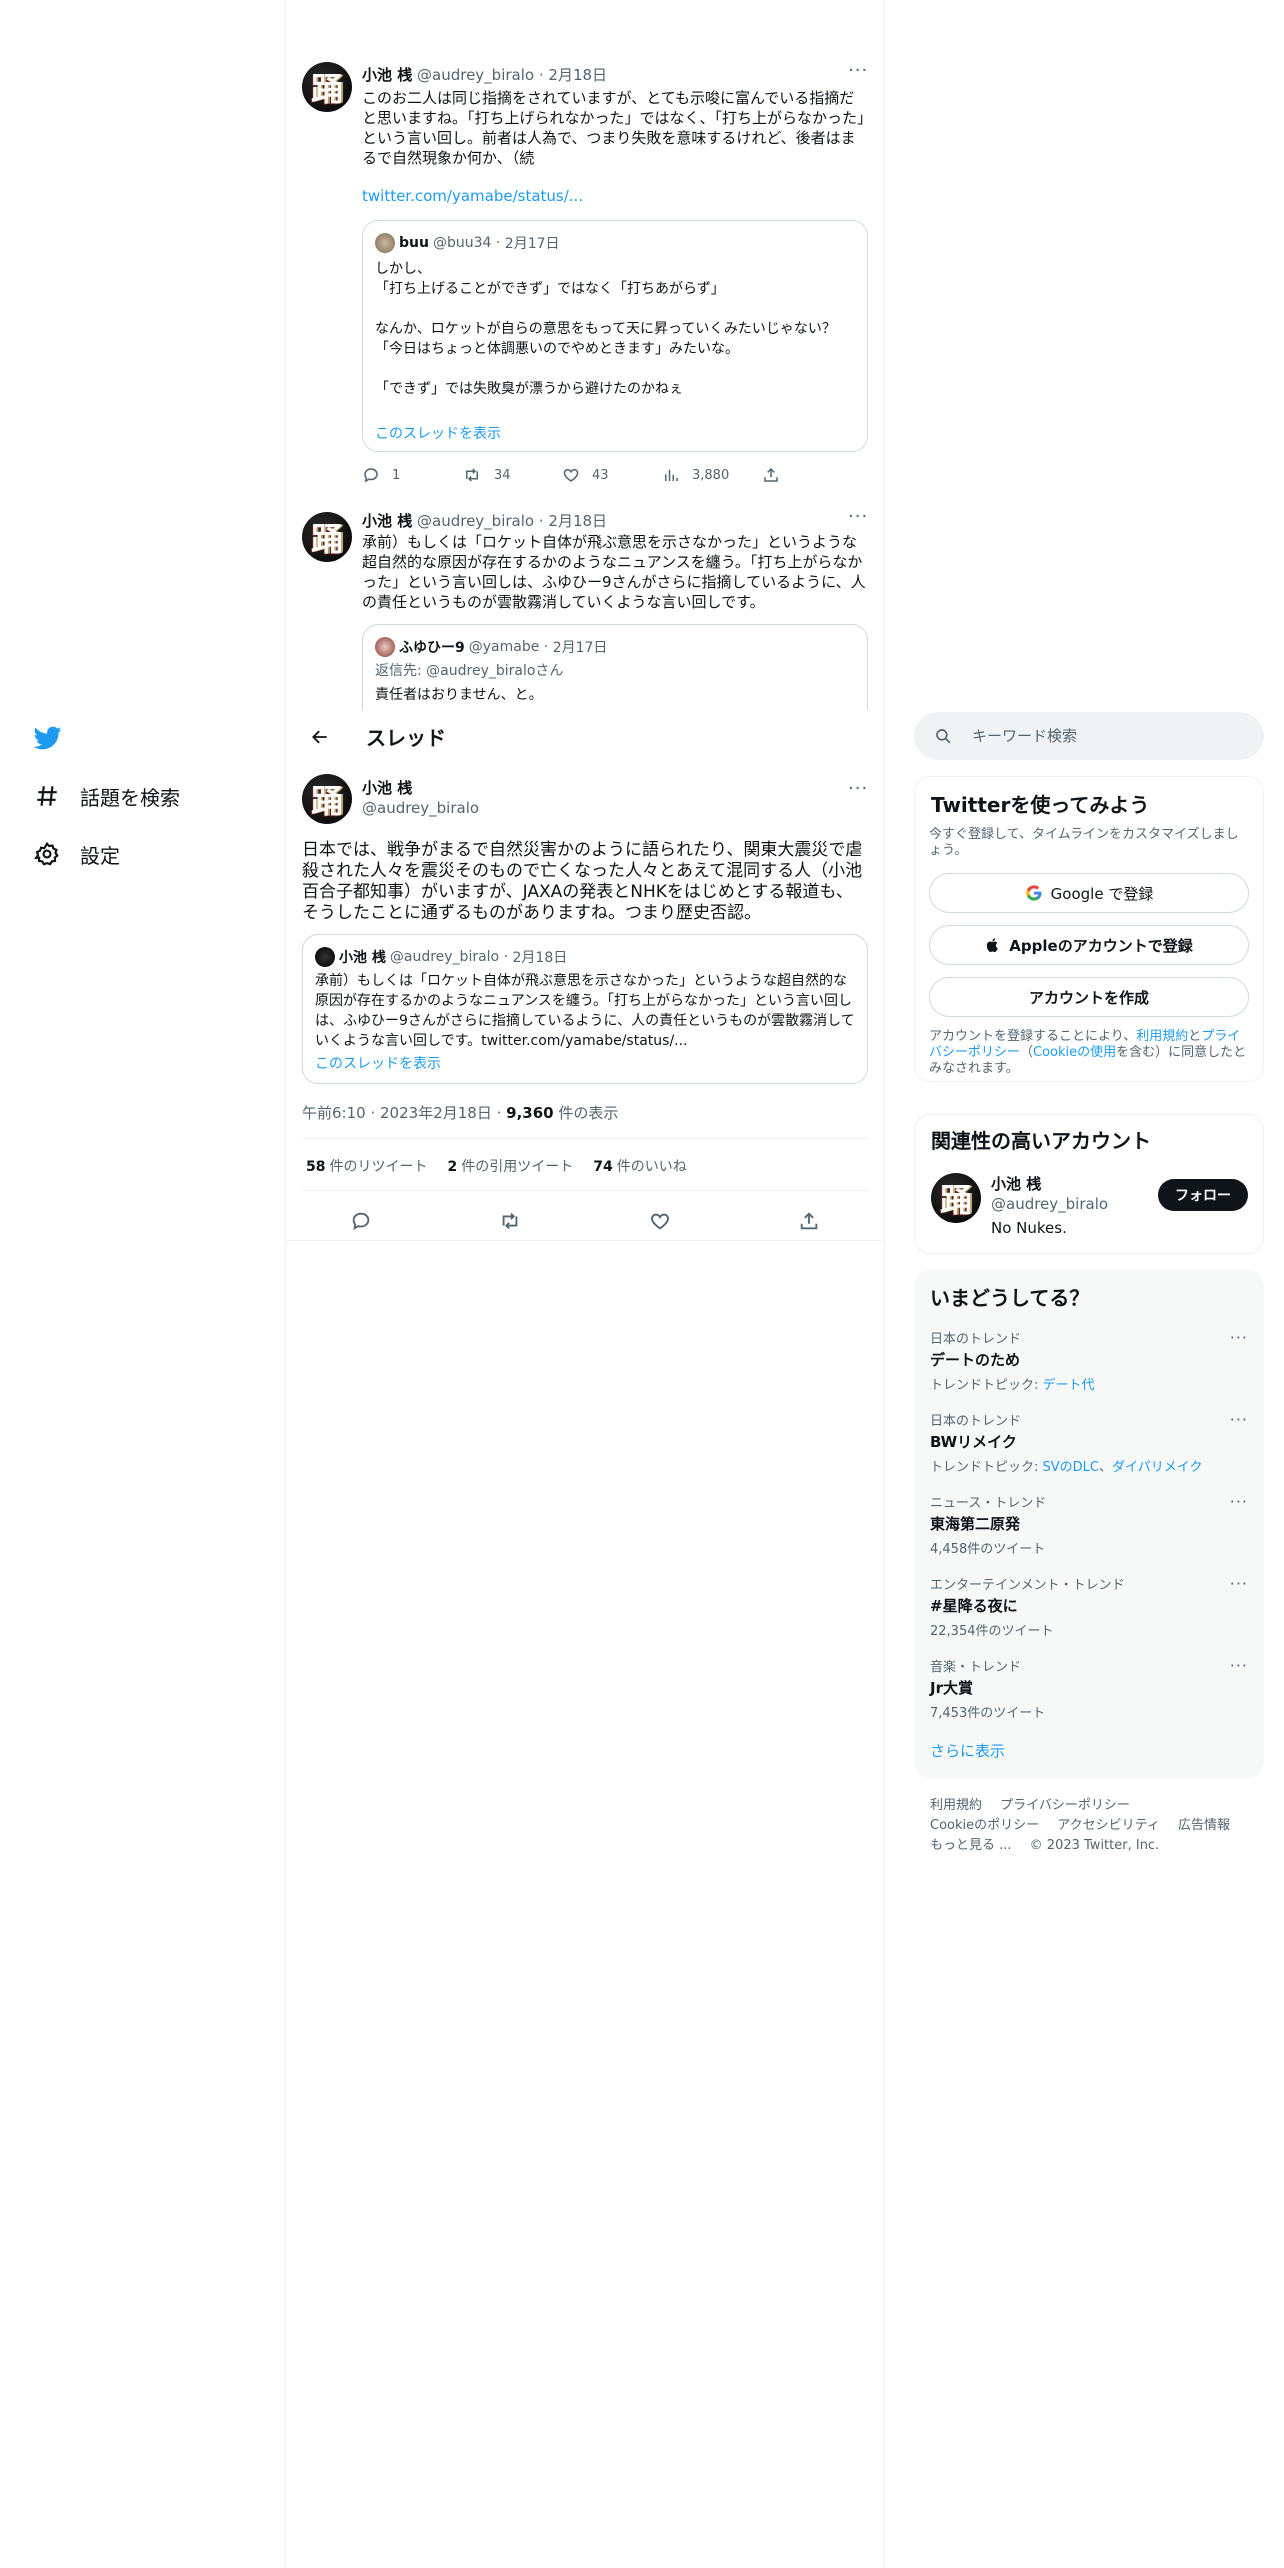  Describe the element at coordinates (320, 737) in the screenshot. I see `back-arrow-icon` at that location.